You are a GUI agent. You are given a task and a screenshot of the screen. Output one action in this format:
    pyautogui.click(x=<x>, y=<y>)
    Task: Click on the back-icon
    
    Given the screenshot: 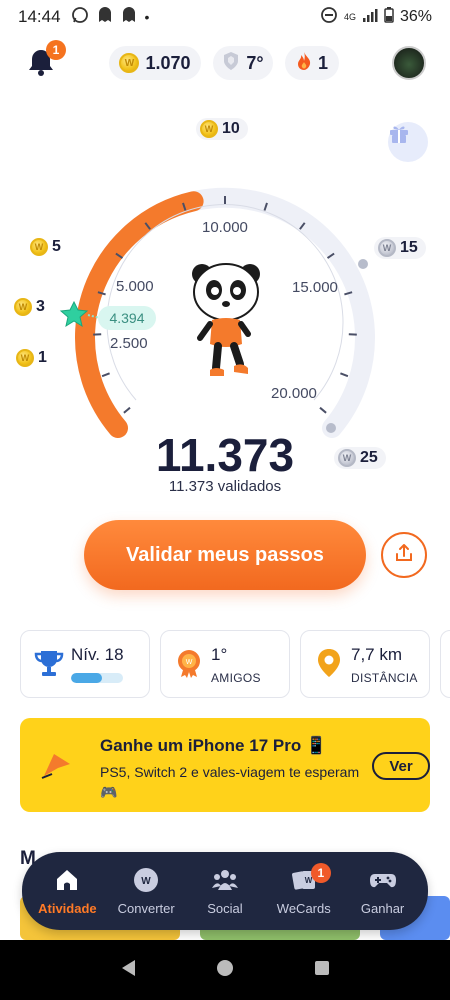 What is the action you would take?
    pyautogui.click(x=128, y=970)
    